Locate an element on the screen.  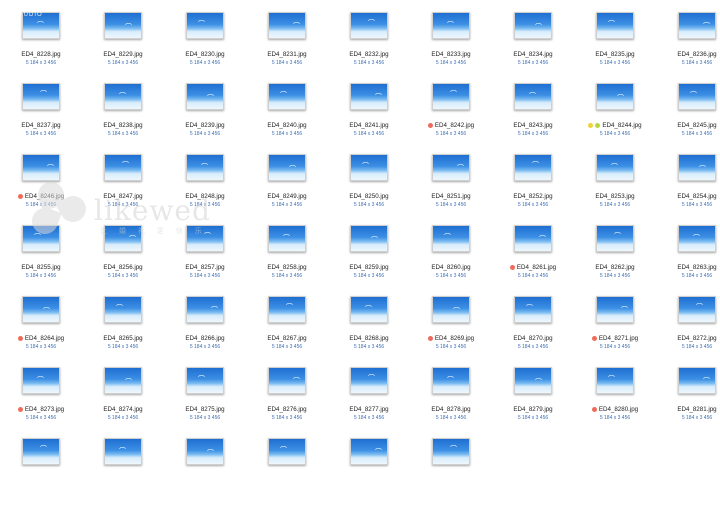
file-item: ⌒ ED4_8246.jpg 5 184 x 3 456 is located at coordinates (41, 189).